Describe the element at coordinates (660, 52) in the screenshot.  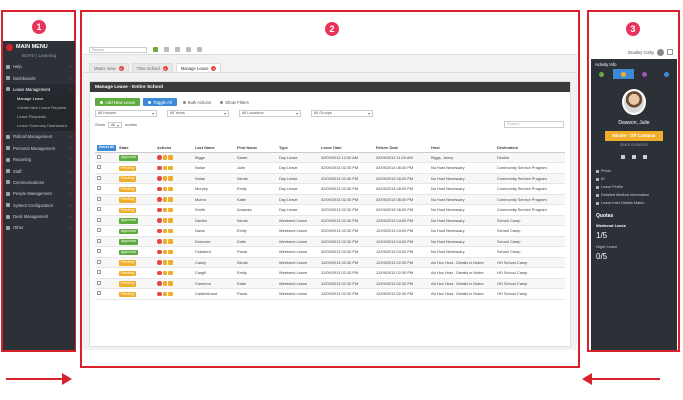
I see `user-avatar` at that location.